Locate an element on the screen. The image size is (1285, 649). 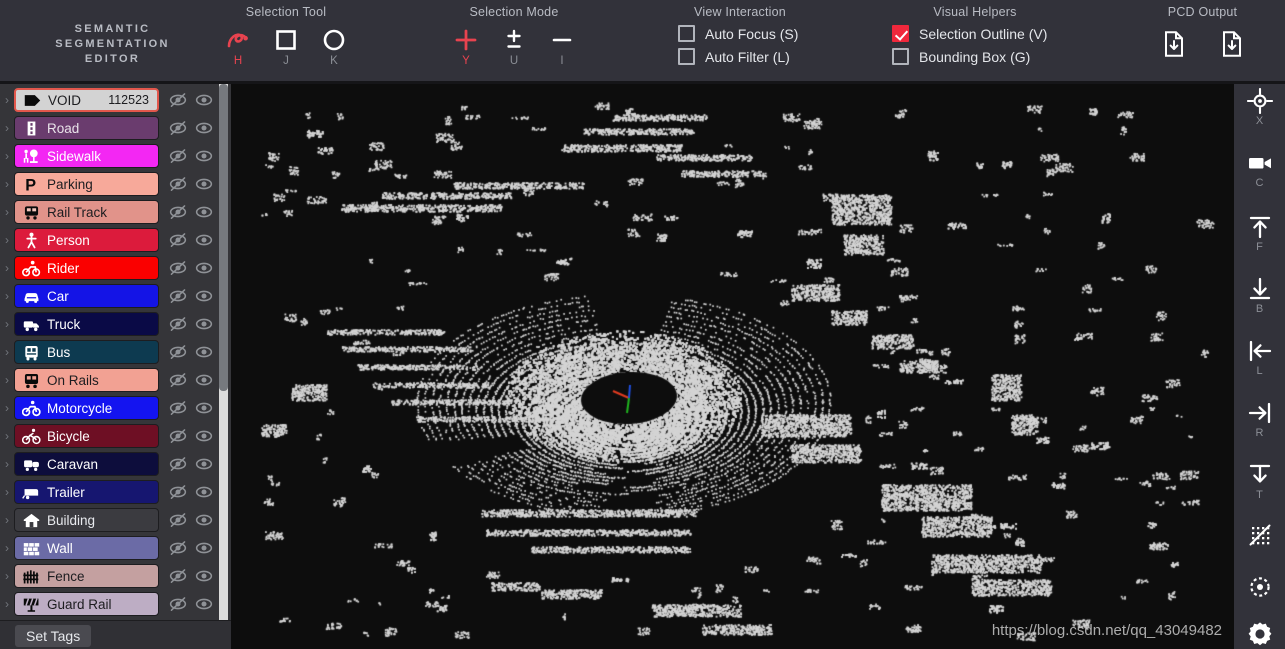
set-tags-button: Set Tags is located at coordinates (53, 636).